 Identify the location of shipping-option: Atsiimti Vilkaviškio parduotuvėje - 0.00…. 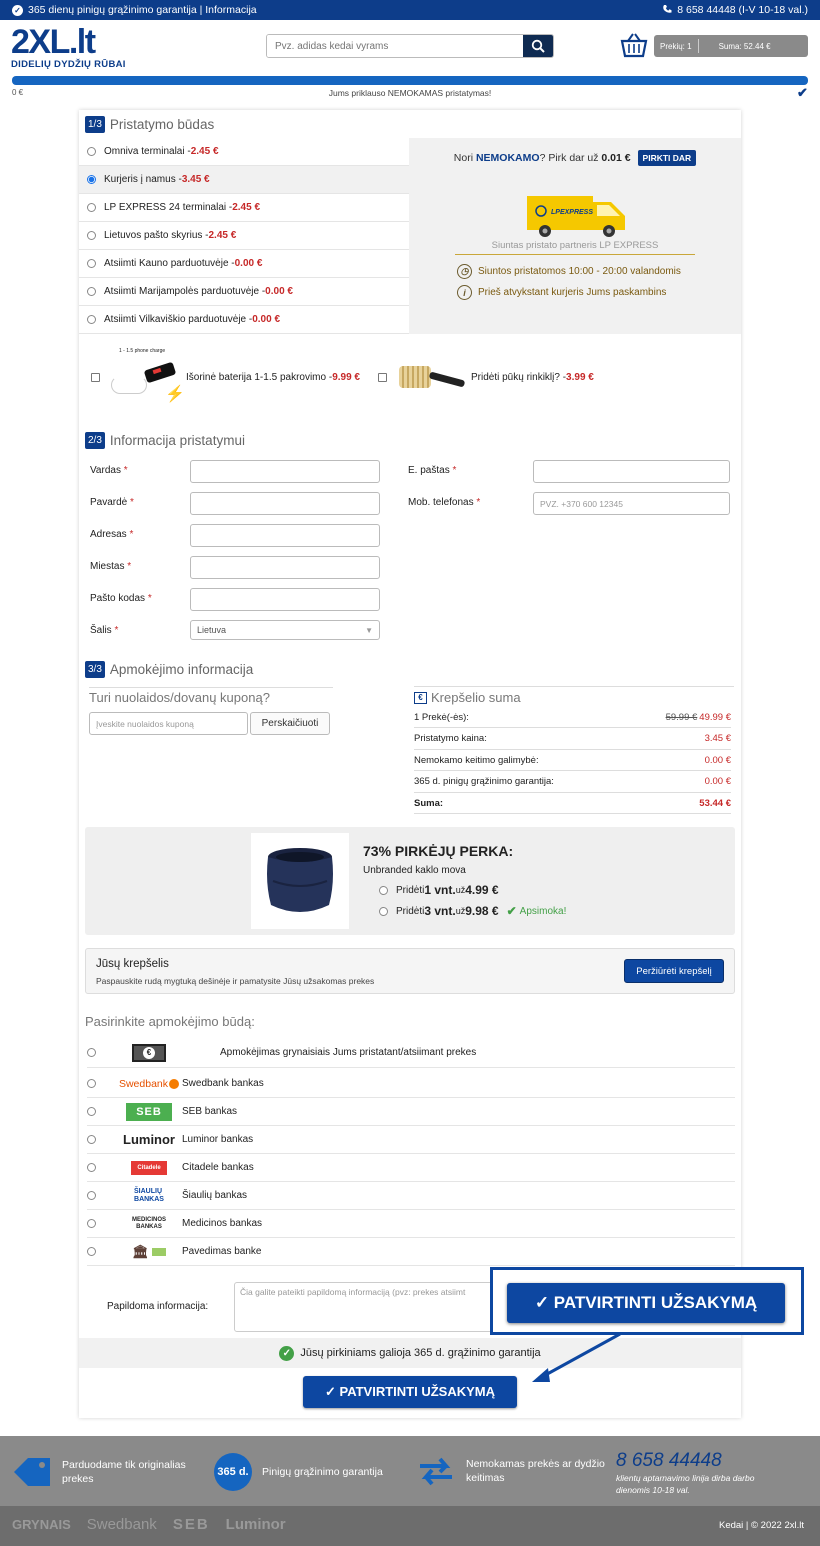
(244, 320).